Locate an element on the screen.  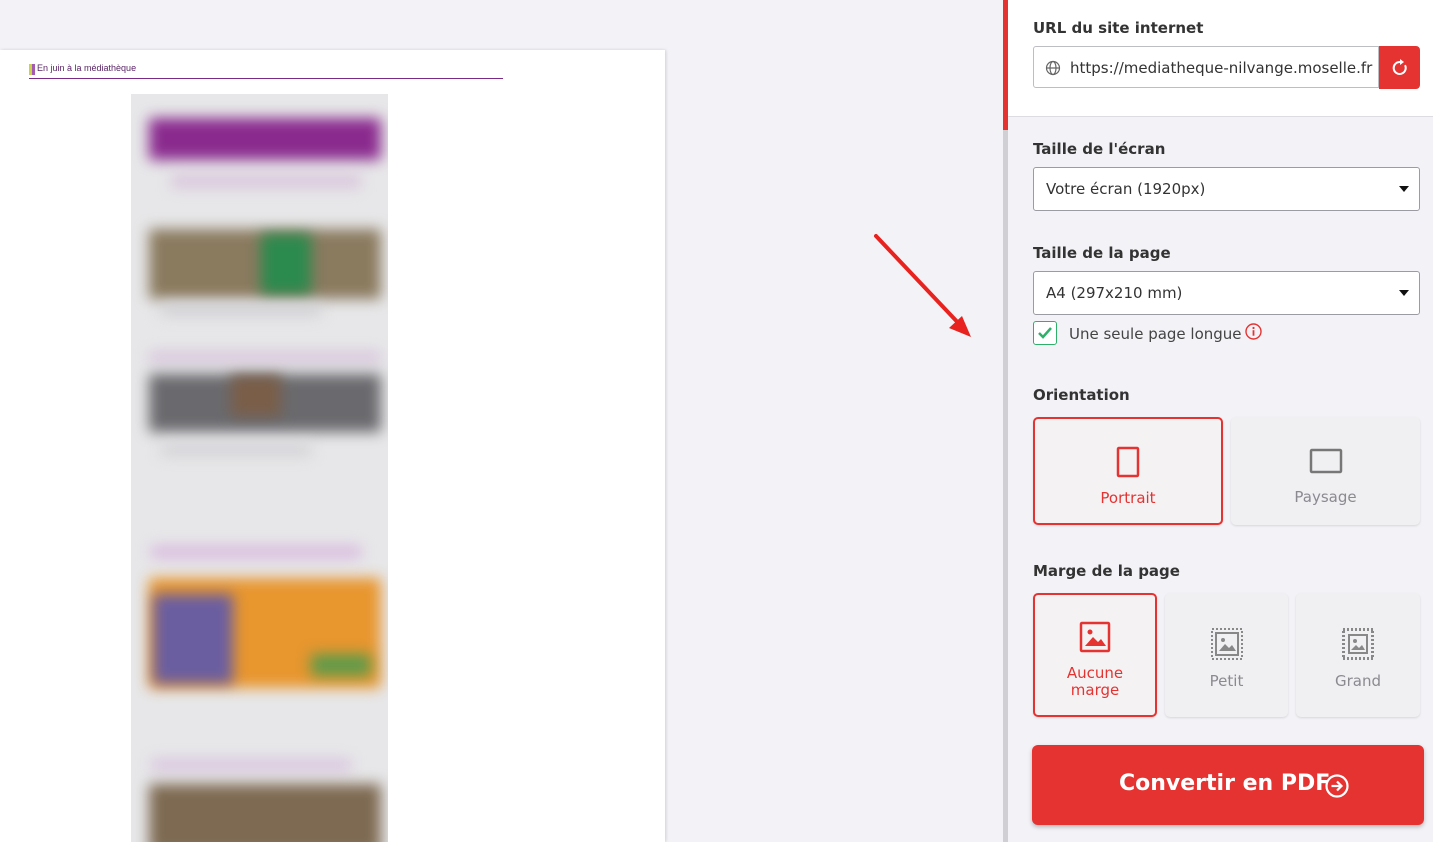
page-size-value: A4 (297x210 mm) is located at coordinates (1114, 293).